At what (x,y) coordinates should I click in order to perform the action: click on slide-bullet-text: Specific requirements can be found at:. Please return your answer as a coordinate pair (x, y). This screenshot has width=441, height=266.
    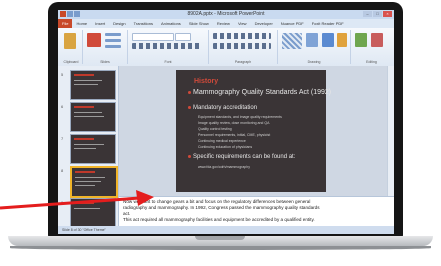
    Looking at the image, I should click on (244, 157).